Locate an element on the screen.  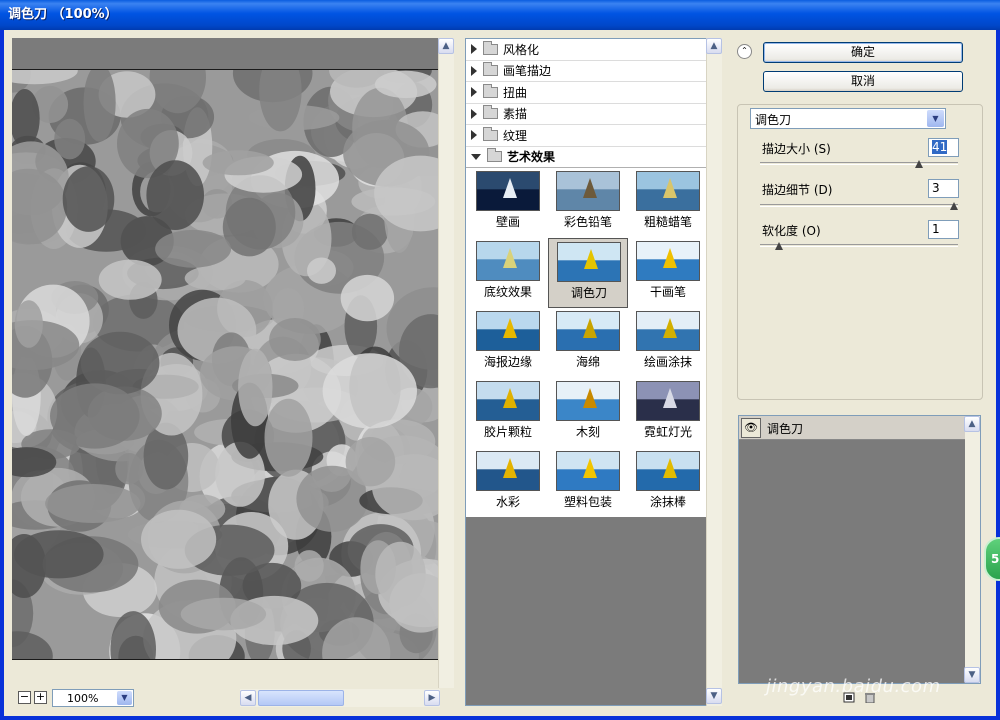
filter-thumbnail: 海绵 is located at coordinates (588, 343).